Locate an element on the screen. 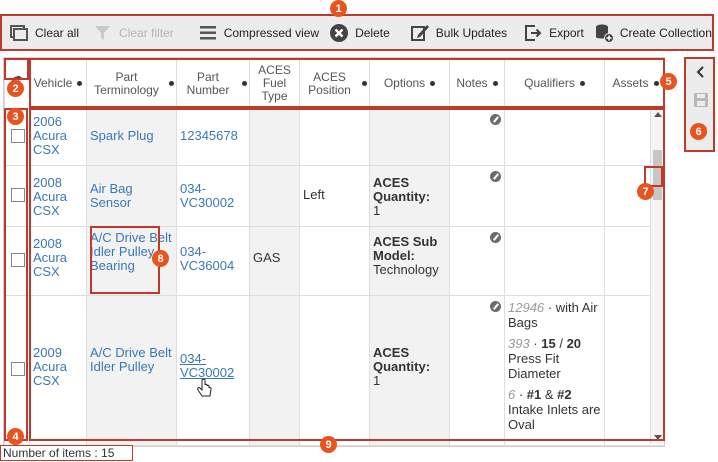  qualifier-item: 6 · #1 & #2 Intake Inlets are Oval is located at coordinates (554, 409).